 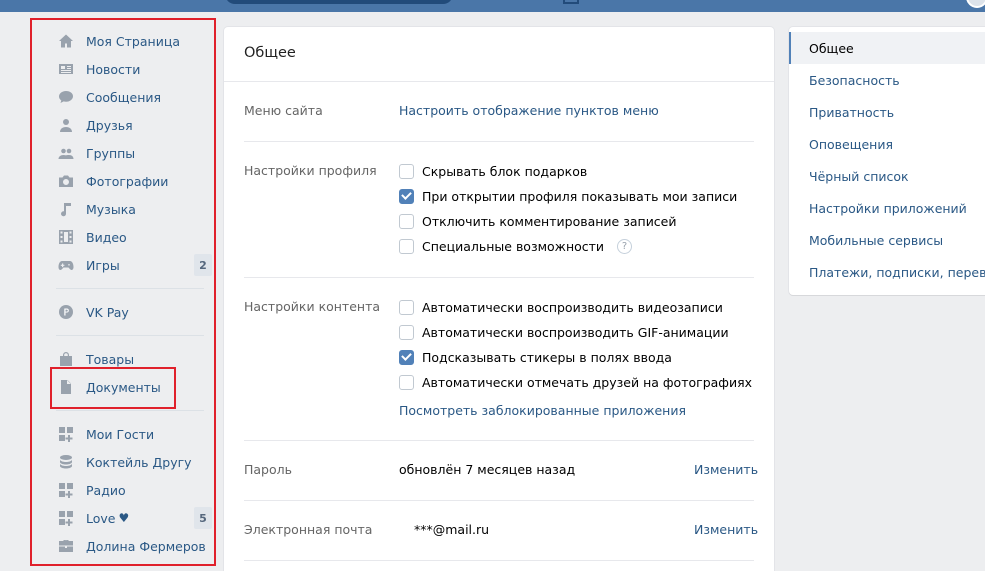 What do you see at coordinates (66, 546) in the screenshot?
I see `briefcase-icon` at bounding box center [66, 546].